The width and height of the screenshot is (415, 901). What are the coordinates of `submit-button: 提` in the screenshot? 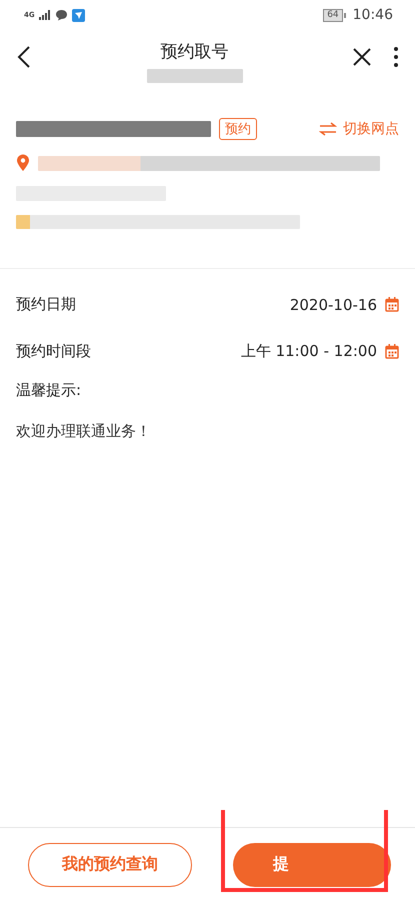 It's located at (312, 864).